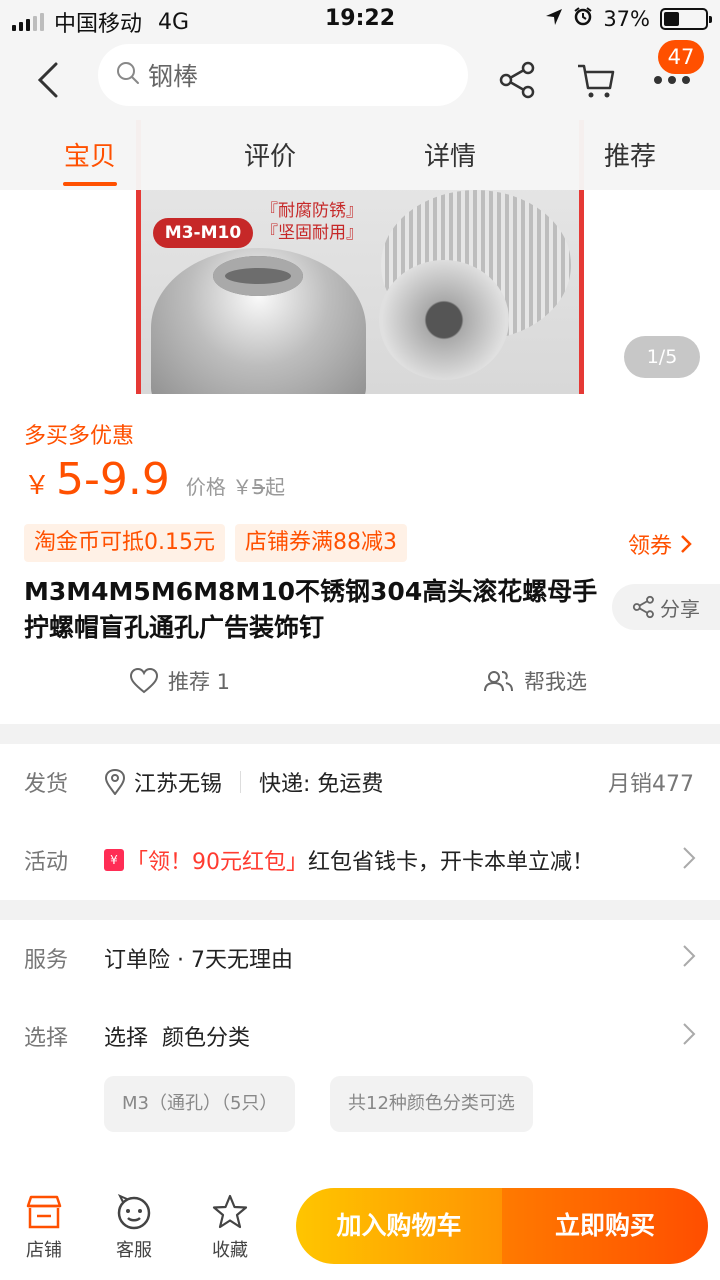 The image size is (720, 1280). I want to click on activity-row: 活动 ¥ 「领！90元红包」 红包省钱卡，开卡本单立减！, so click(360, 860).